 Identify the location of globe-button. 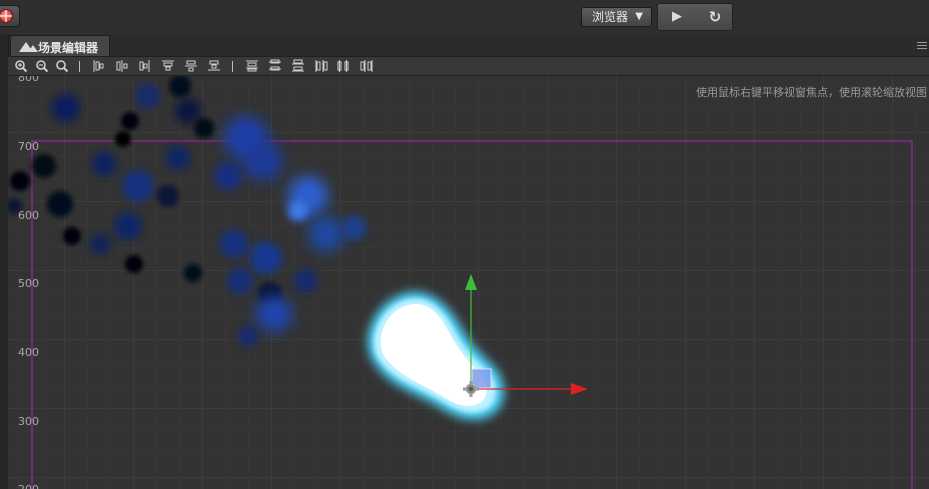
(10, 16).